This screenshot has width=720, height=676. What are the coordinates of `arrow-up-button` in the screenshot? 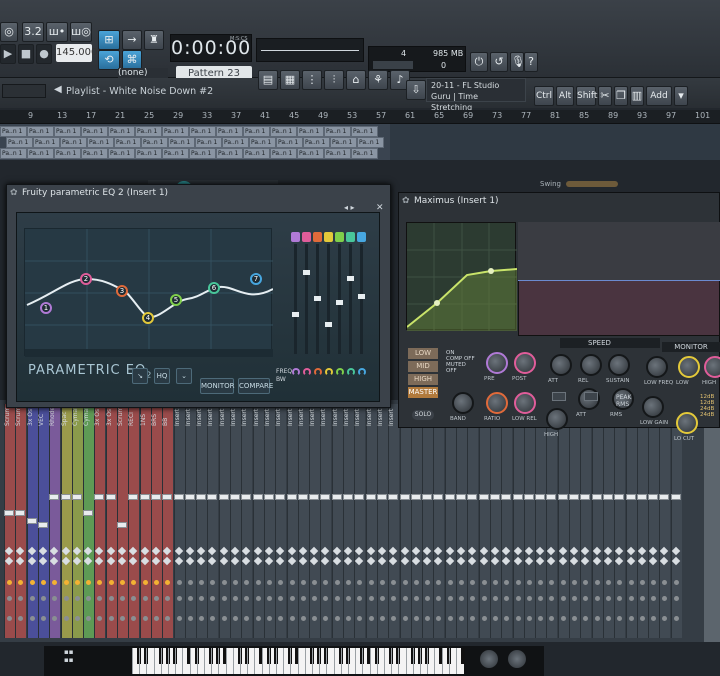 It's located at (559, 396).